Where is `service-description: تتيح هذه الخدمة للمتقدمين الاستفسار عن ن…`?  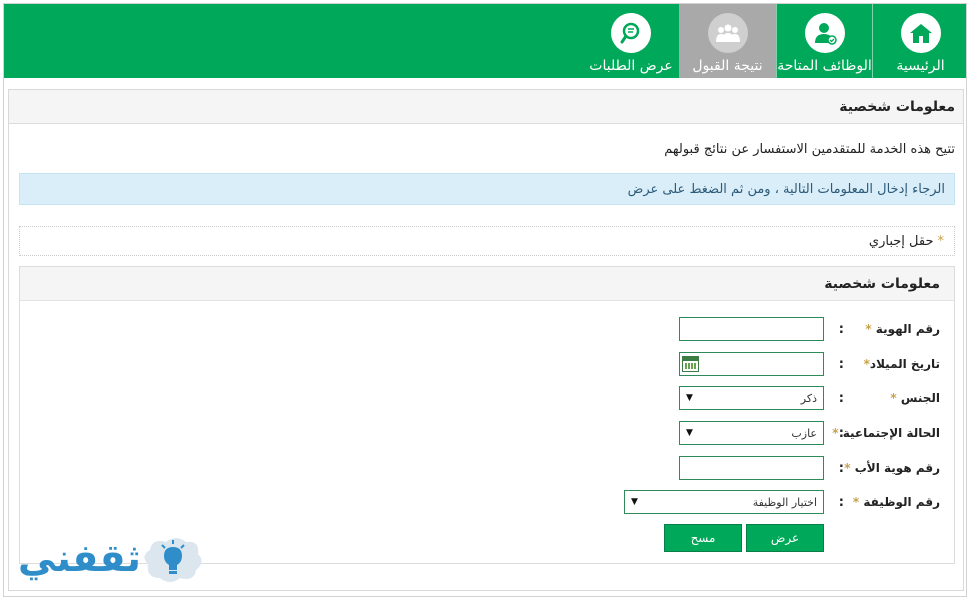 service-description: تتيح هذه الخدمة للمتقدمين الاستفسار عن ن… is located at coordinates (809, 149).